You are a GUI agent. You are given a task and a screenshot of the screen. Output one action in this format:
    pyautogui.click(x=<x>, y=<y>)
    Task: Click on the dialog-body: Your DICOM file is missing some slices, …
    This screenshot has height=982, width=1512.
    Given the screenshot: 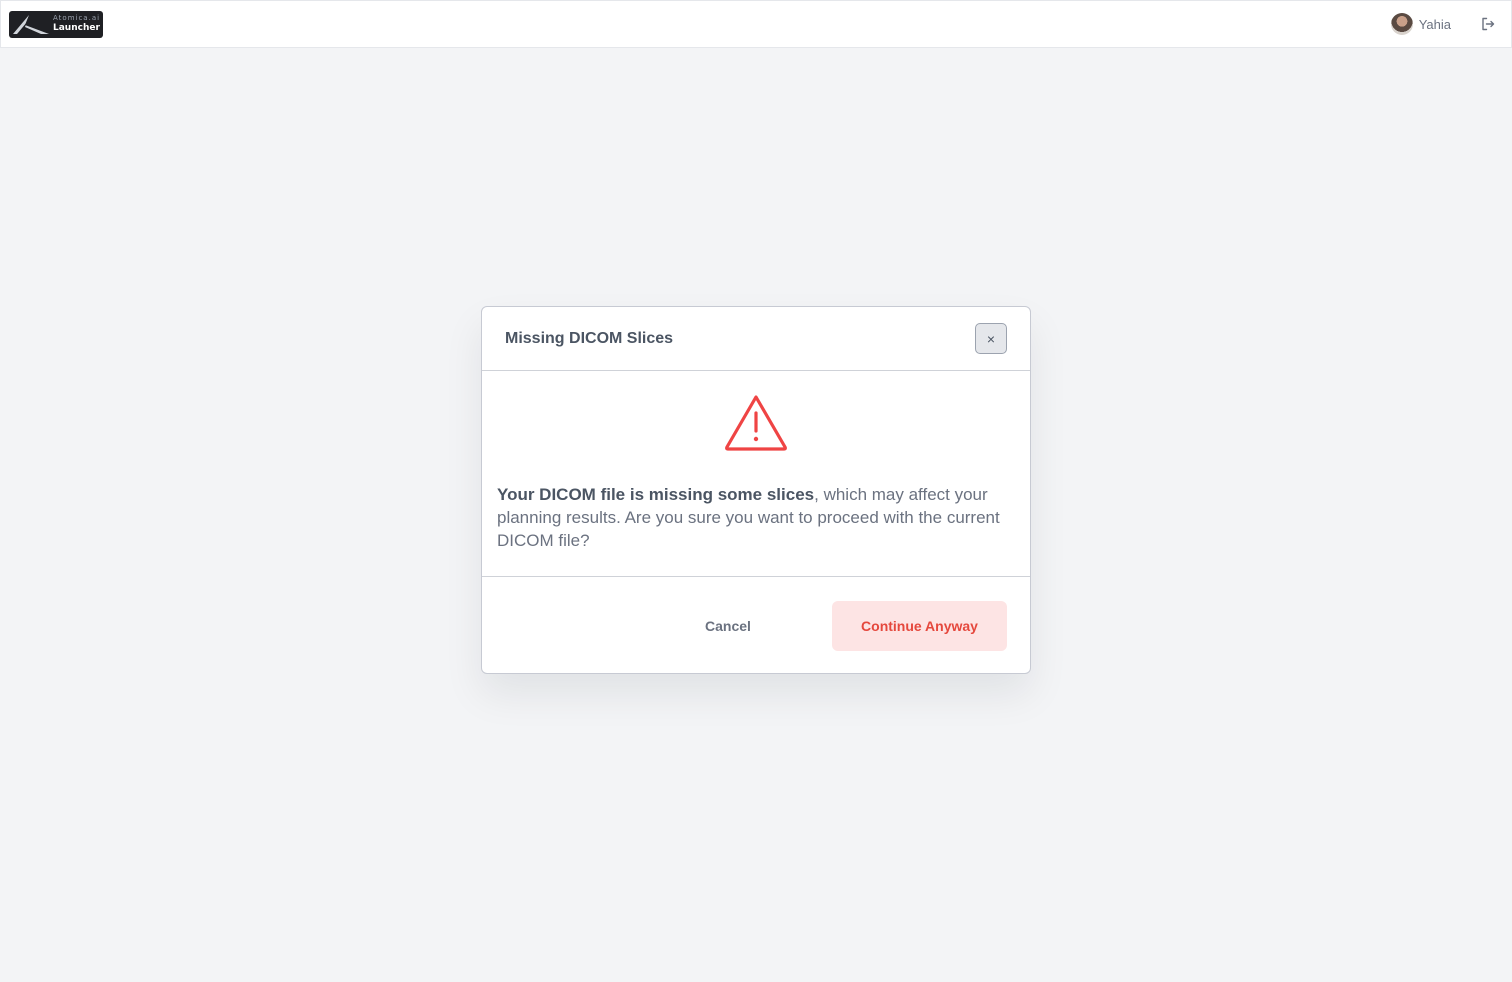 What is the action you would take?
    pyautogui.click(x=756, y=474)
    